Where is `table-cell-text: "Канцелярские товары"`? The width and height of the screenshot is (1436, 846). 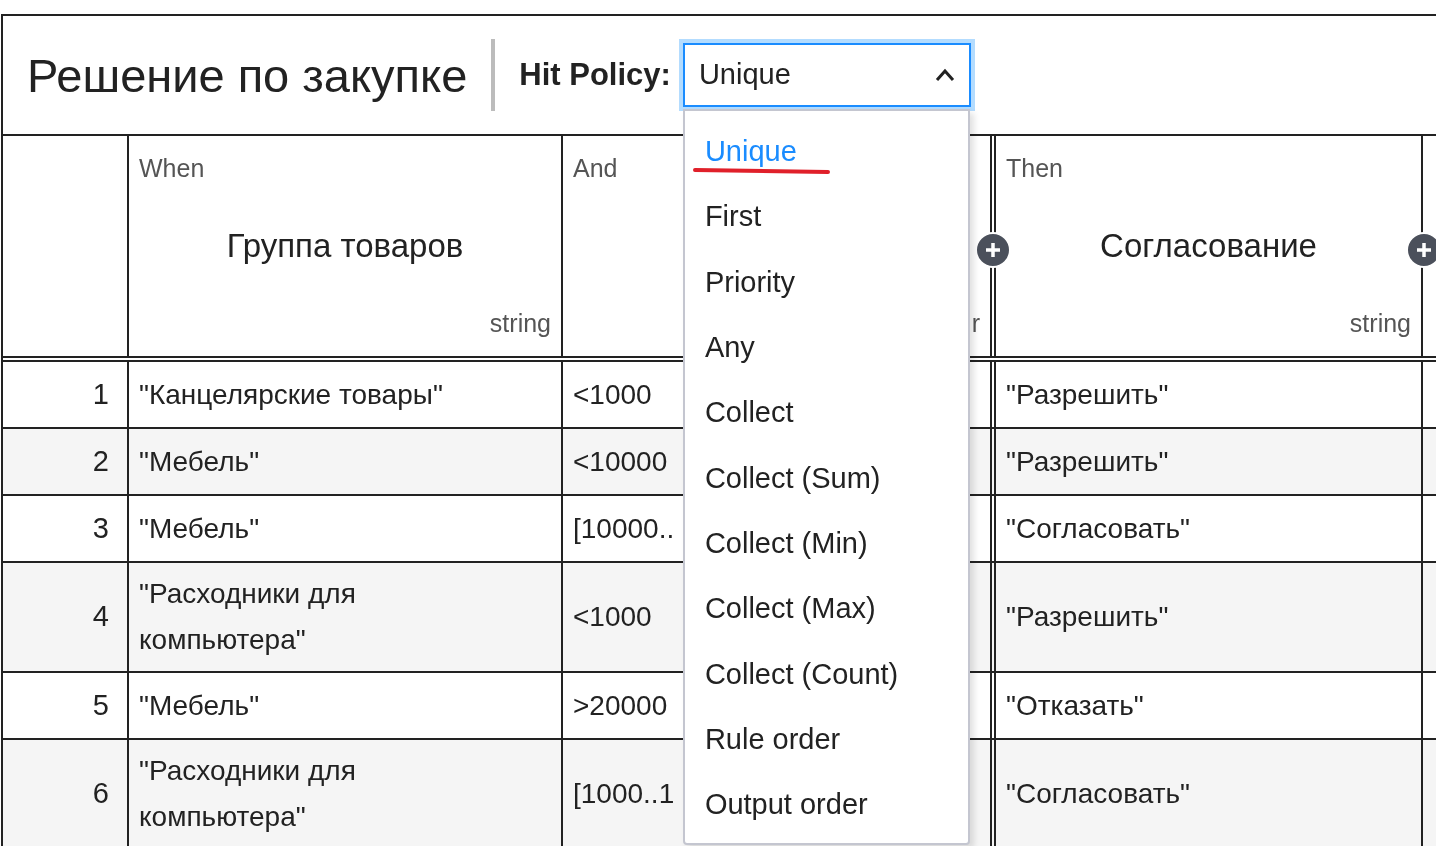
table-cell-text: "Канцелярские товары" is located at coordinates (291, 394).